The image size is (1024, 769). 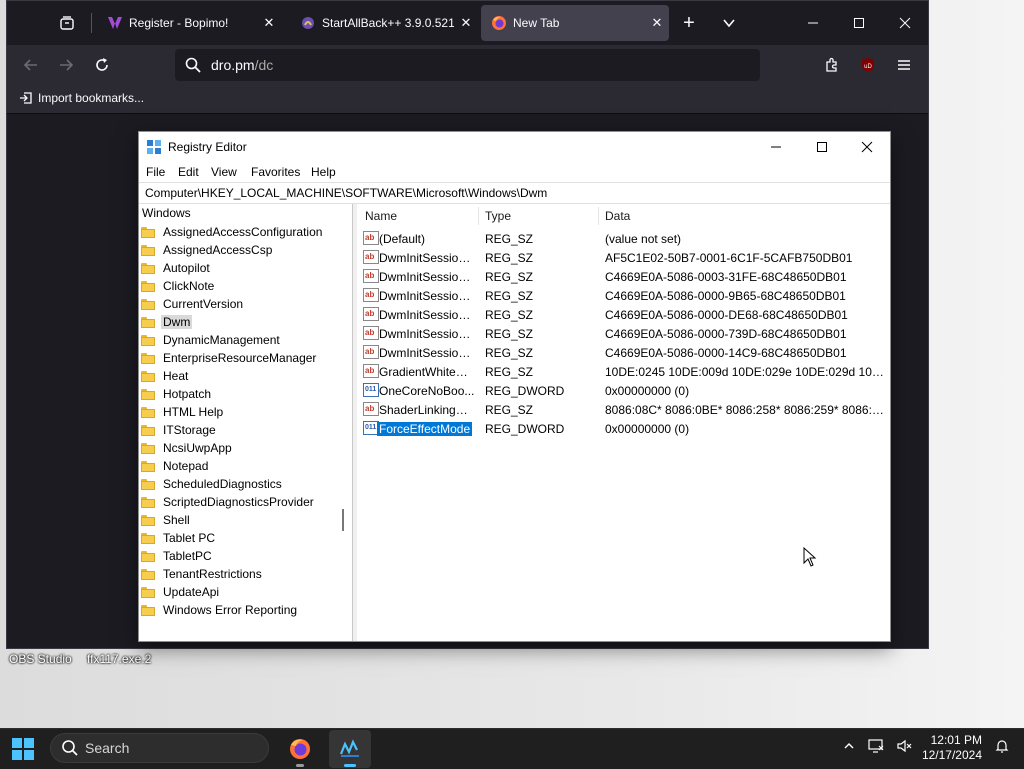 What do you see at coordinates (904, 65) in the screenshot?
I see `hamburger-menu-icon` at bounding box center [904, 65].